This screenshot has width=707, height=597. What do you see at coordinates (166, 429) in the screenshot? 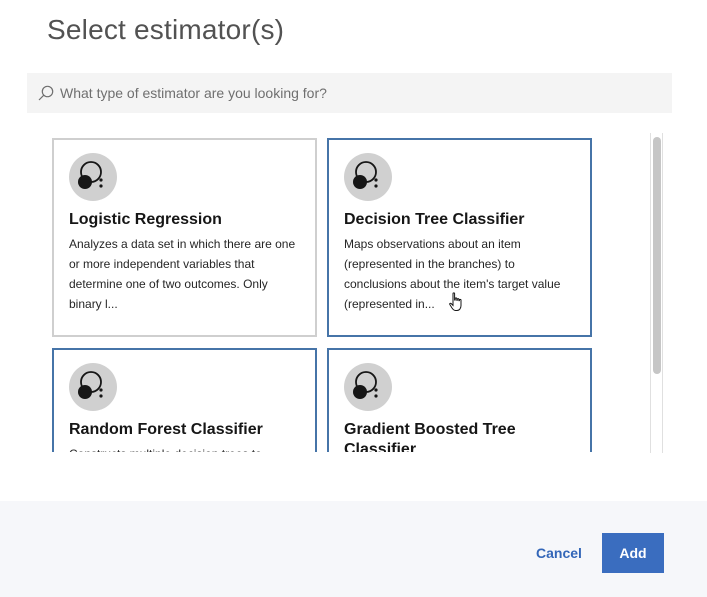
I see `estimator-name: Random Forest Classifier` at bounding box center [166, 429].